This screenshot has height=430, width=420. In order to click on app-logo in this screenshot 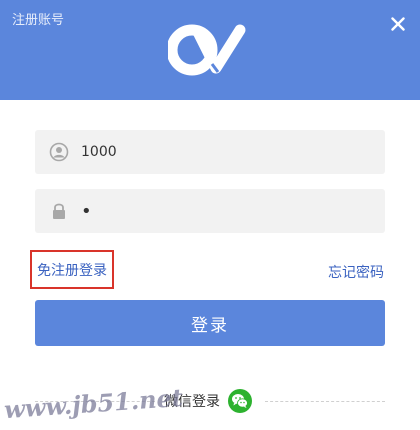, I will do `click(207, 50)`.